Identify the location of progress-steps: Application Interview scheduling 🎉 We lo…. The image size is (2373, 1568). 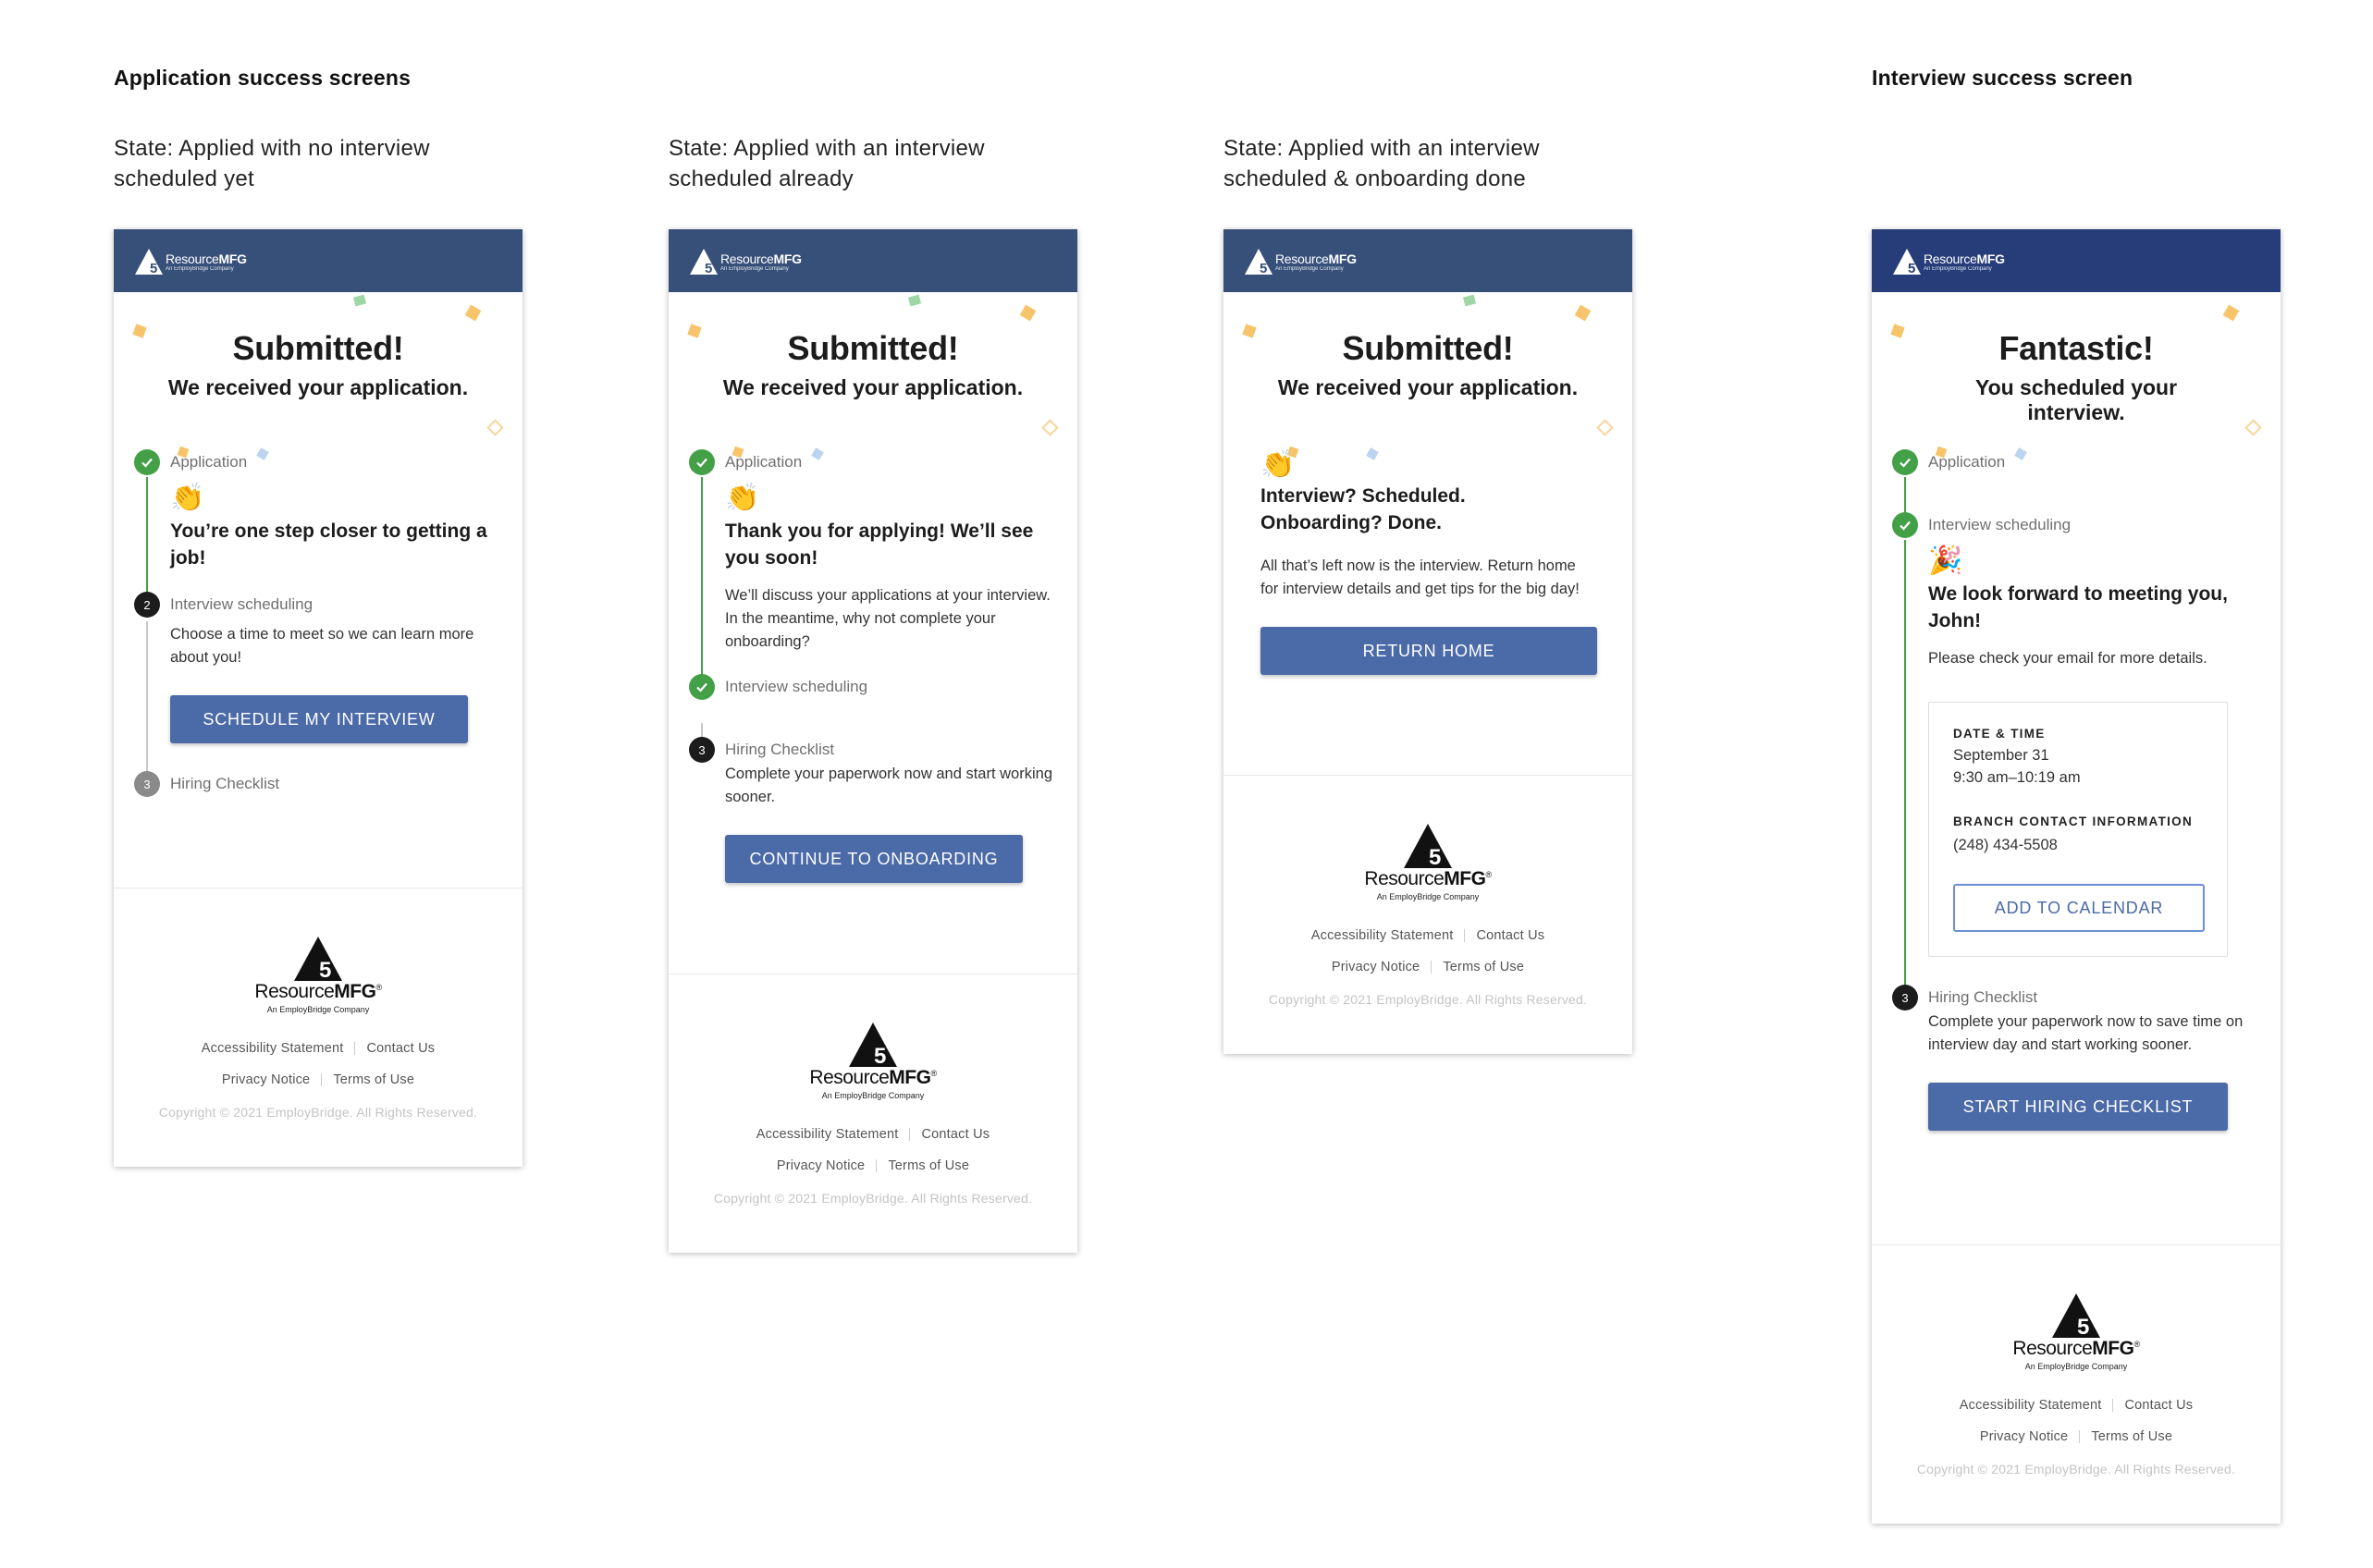
(2076, 790).